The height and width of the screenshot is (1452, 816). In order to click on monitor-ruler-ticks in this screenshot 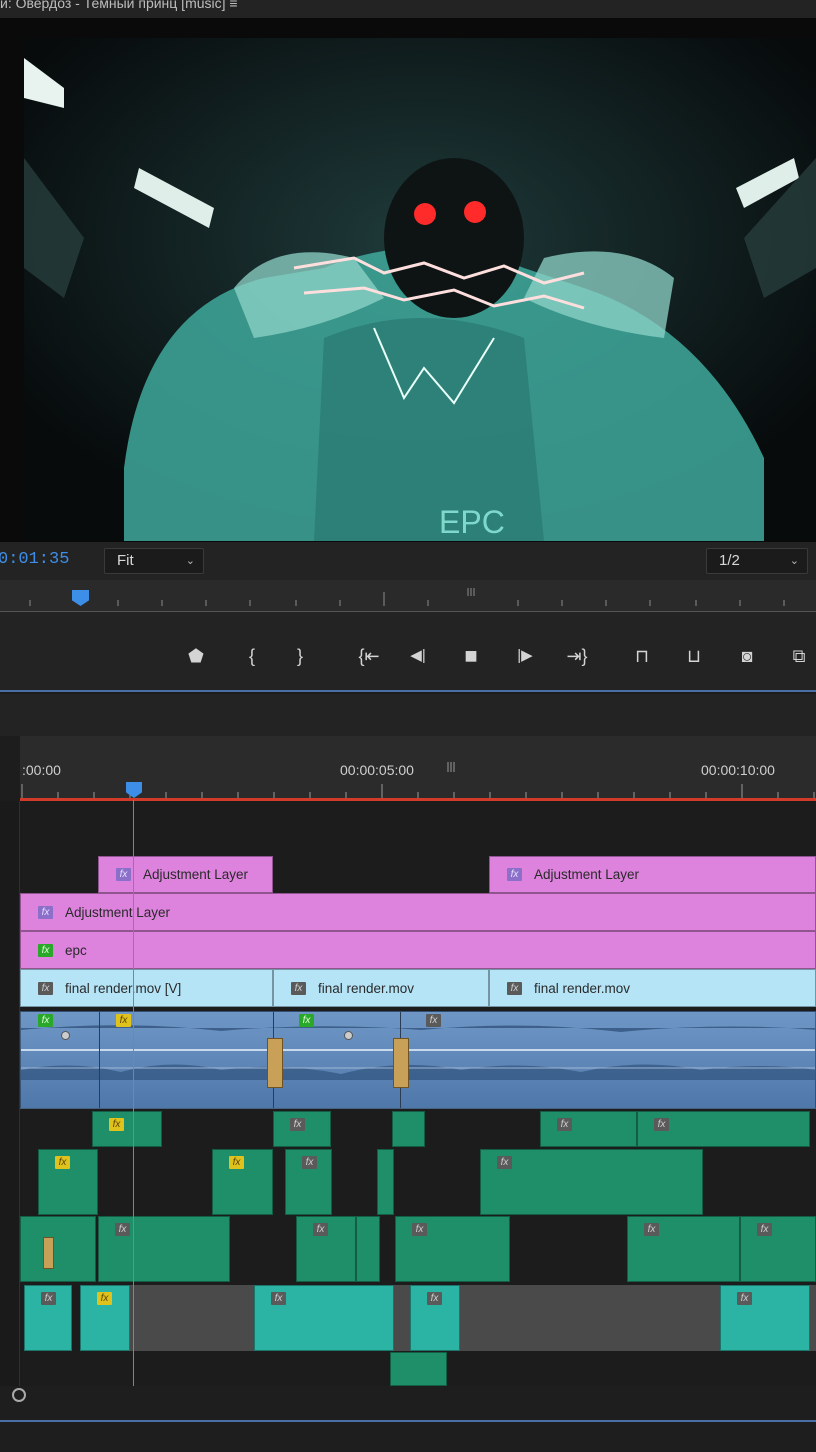, I will do `click(407, 597)`.